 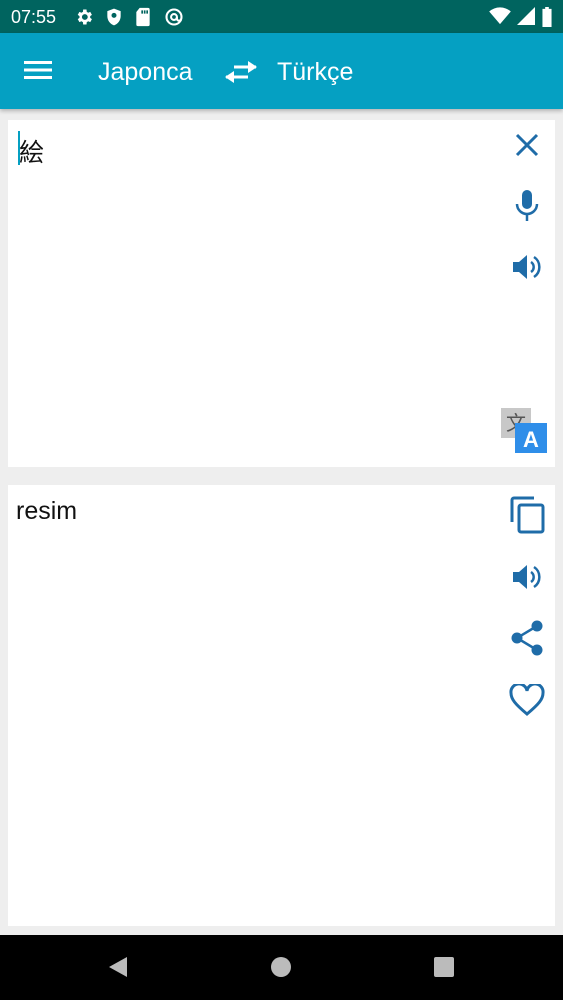 What do you see at coordinates (241, 72) in the screenshot?
I see `swap-arrows-icon` at bounding box center [241, 72].